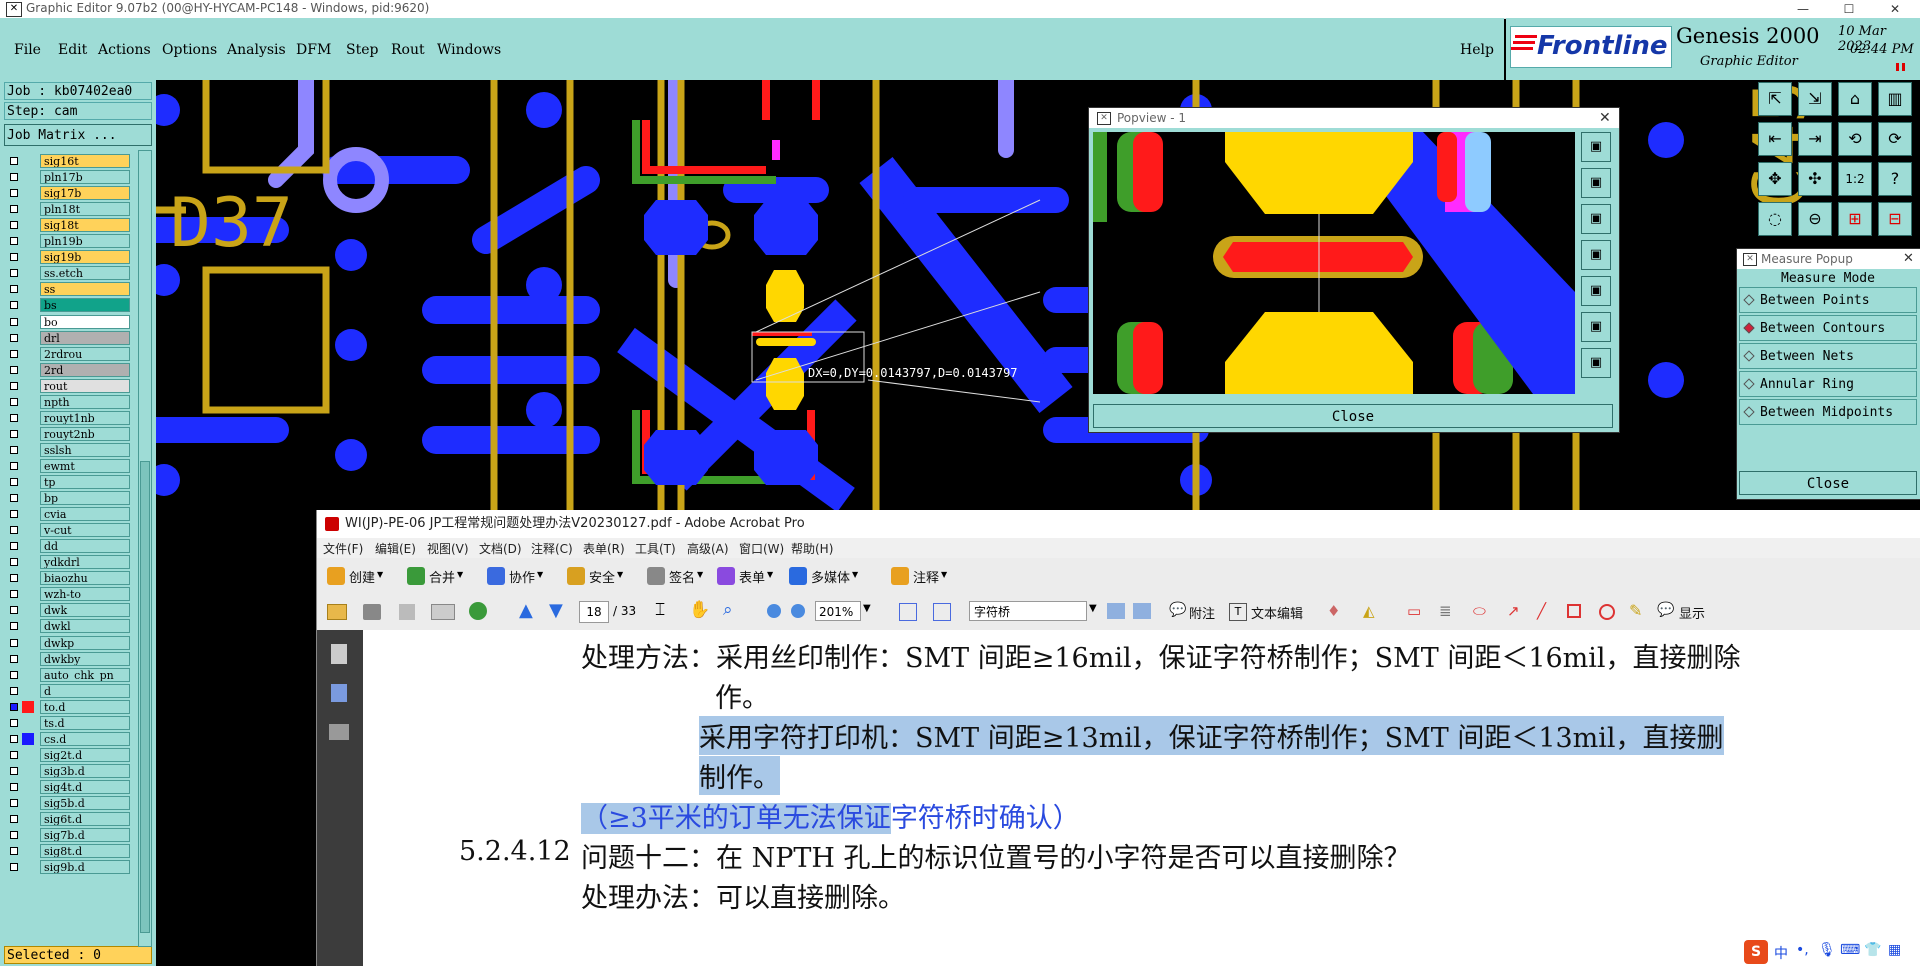 This screenshot has width=1920, height=966. Describe the element at coordinates (85, 401) in the screenshot. I see `layer-name: npth` at that location.